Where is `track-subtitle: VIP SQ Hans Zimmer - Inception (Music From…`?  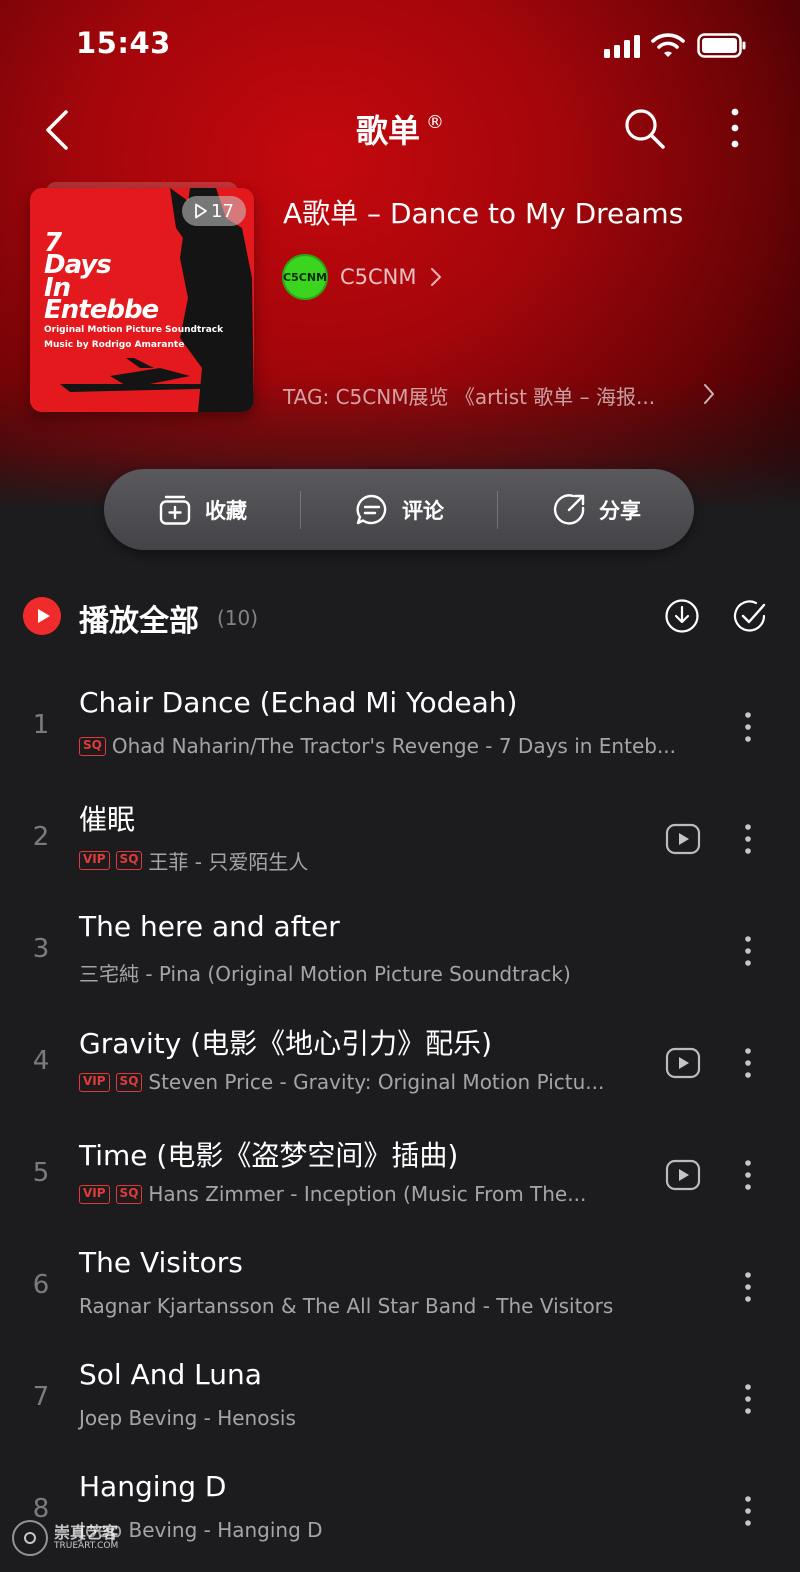 track-subtitle: VIP SQ Hans Zimmer - Inception (Music From… is located at coordinates (332, 1194).